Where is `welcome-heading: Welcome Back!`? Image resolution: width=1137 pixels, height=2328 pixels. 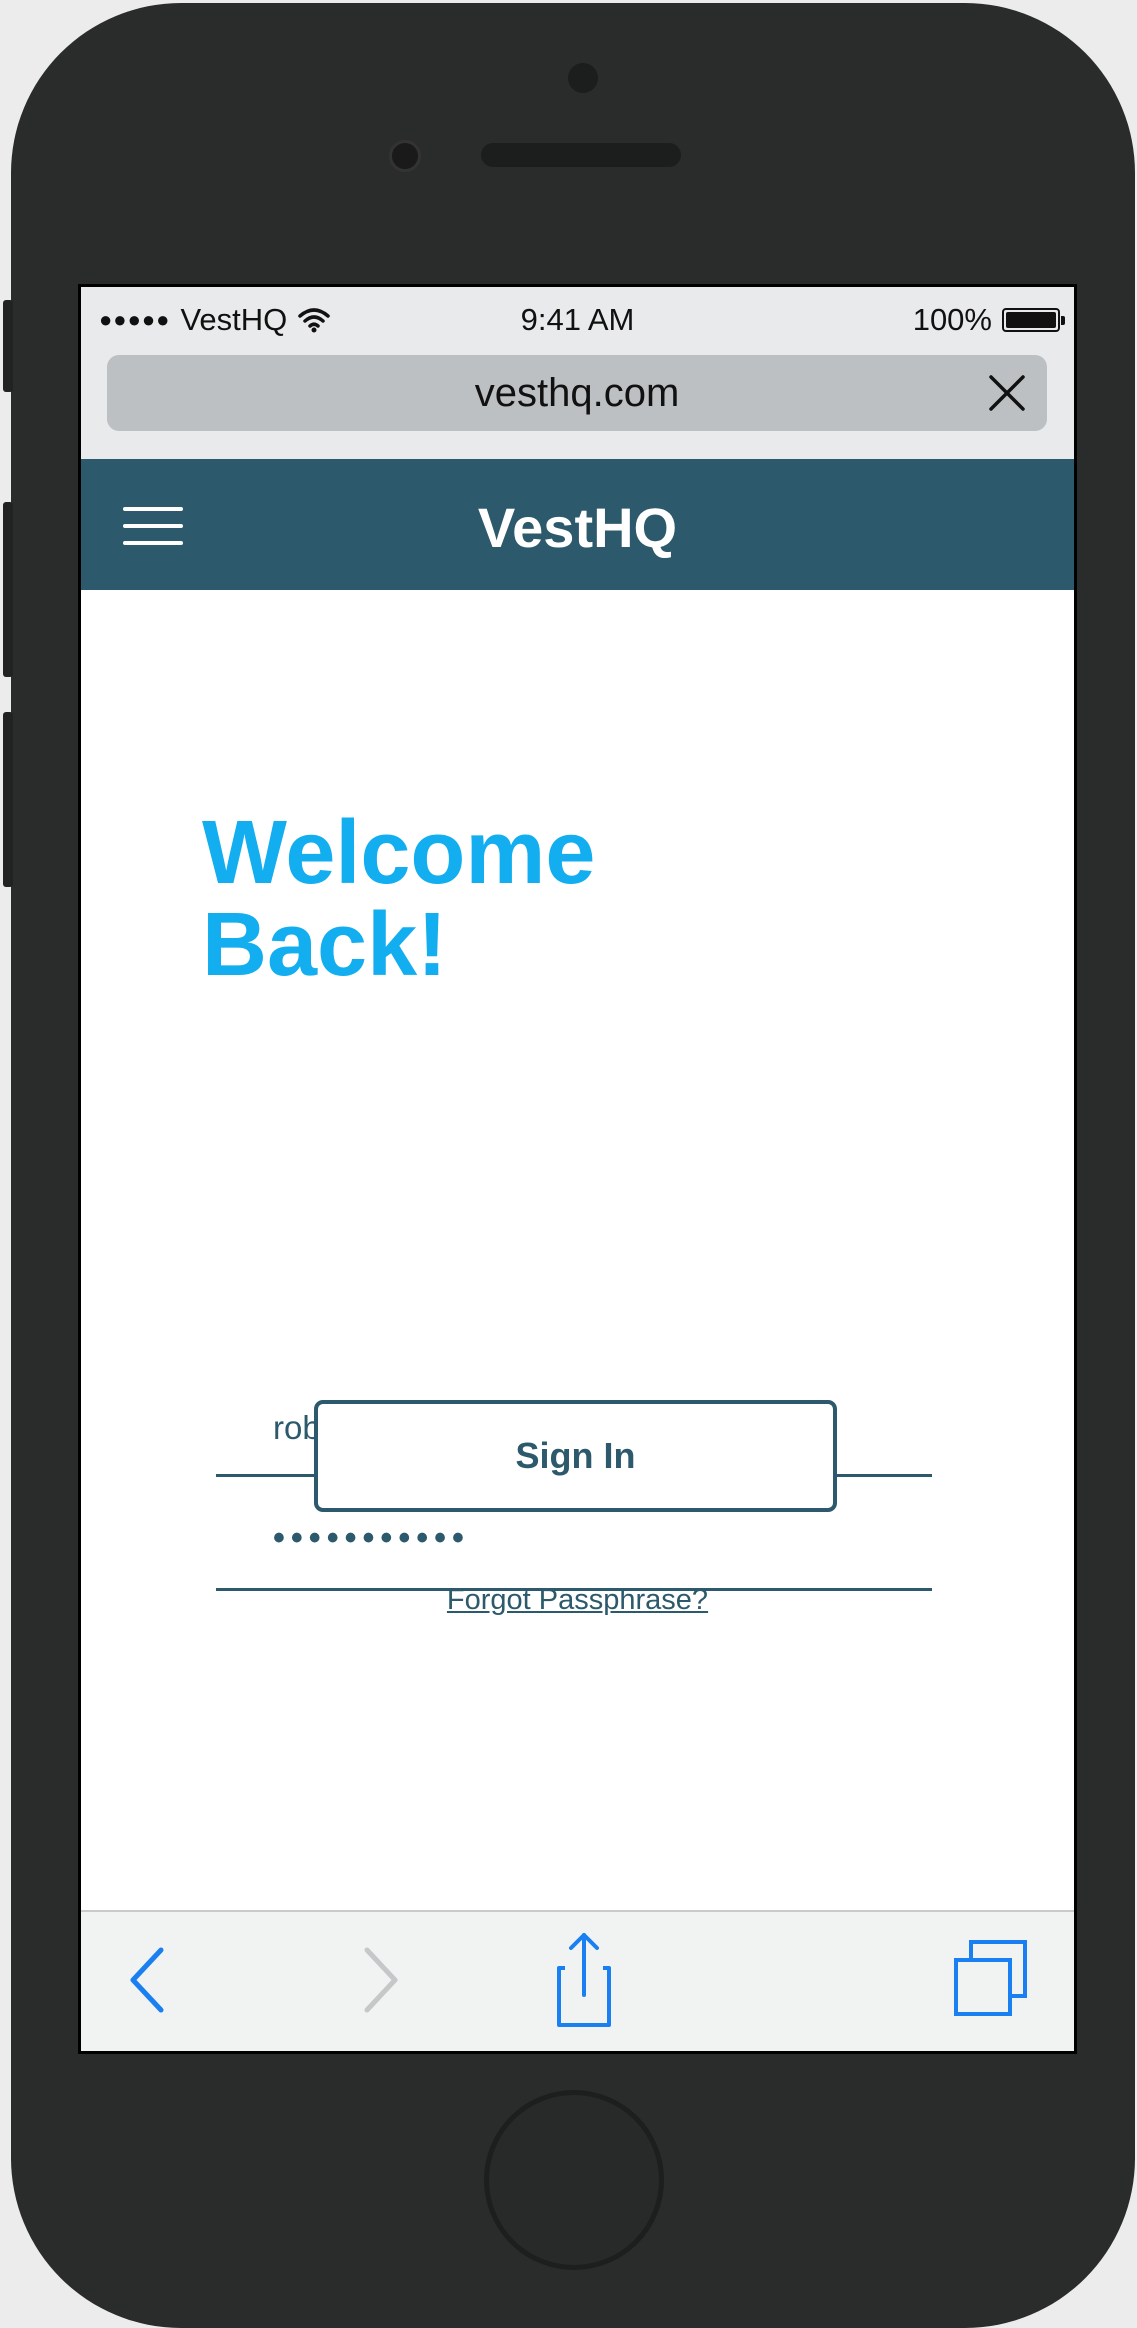 welcome-heading: Welcome Back! is located at coordinates (502, 899).